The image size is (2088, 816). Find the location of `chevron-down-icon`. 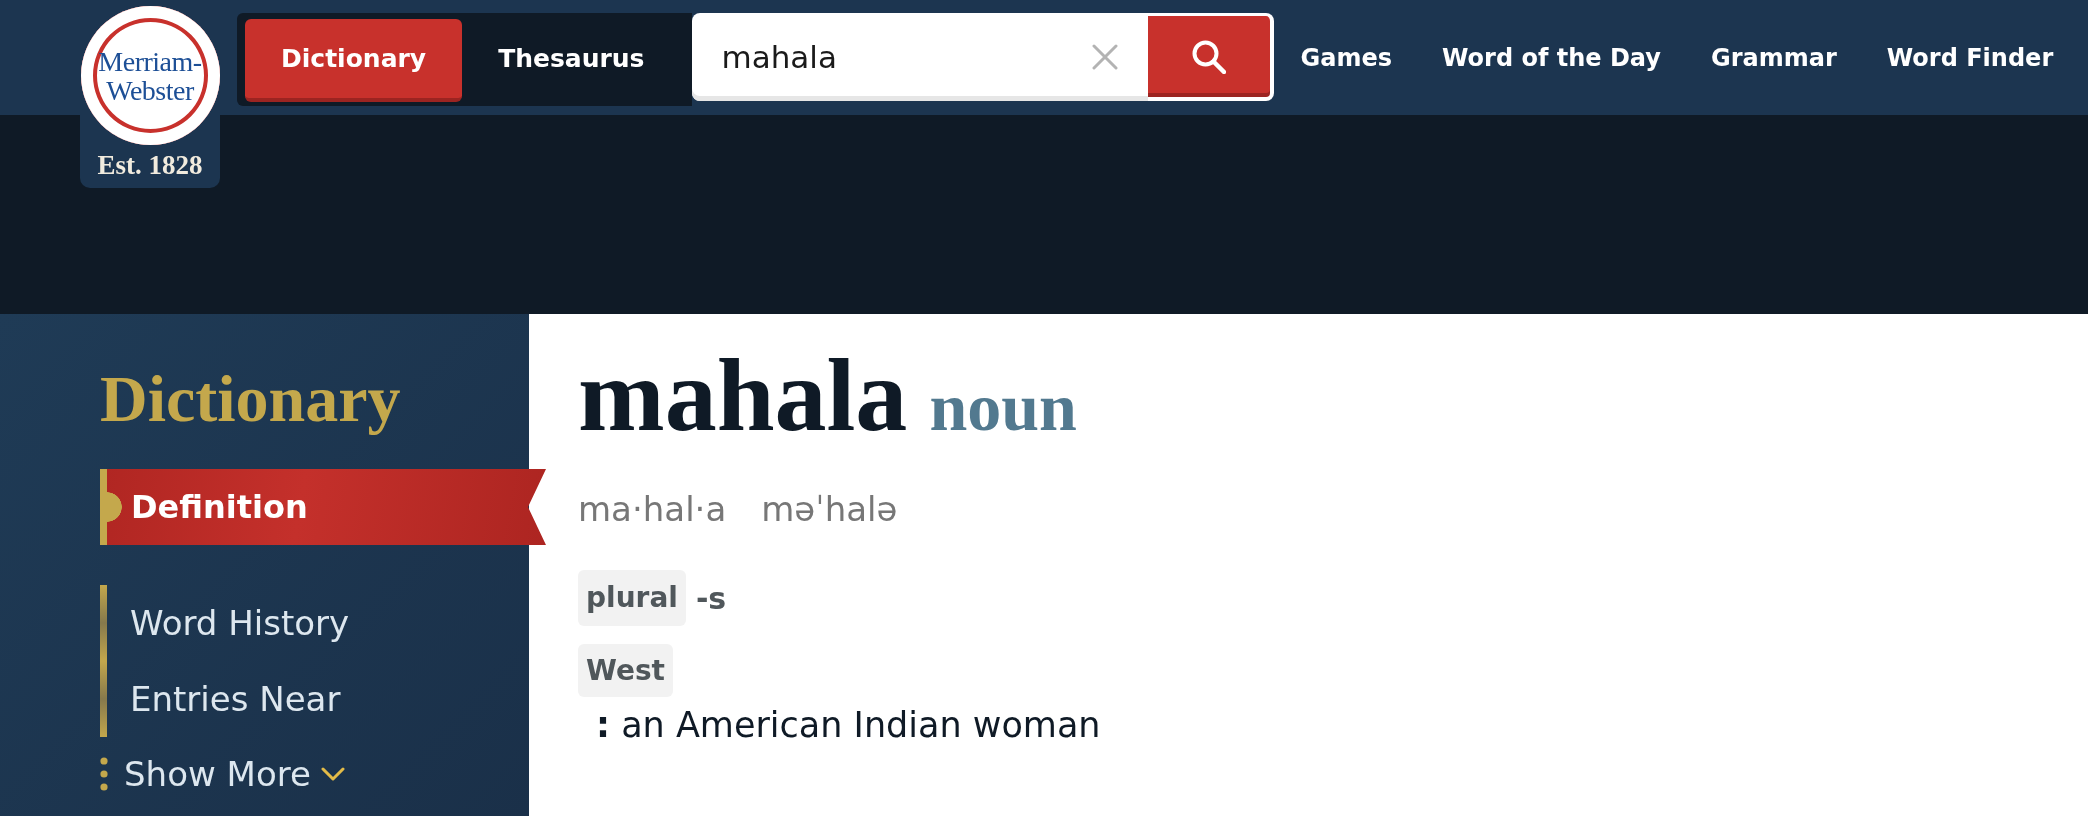

chevron-down-icon is located at coordinates (332, 774).